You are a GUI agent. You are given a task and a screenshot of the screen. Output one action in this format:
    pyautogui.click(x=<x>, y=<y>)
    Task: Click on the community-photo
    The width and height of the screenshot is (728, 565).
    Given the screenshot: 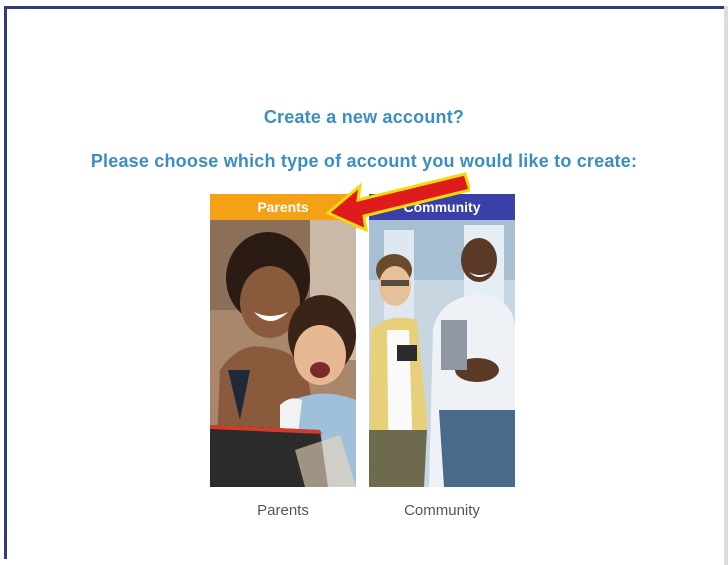 What is the action you would take?
    pyautogui.click(x=442, y=353)
    